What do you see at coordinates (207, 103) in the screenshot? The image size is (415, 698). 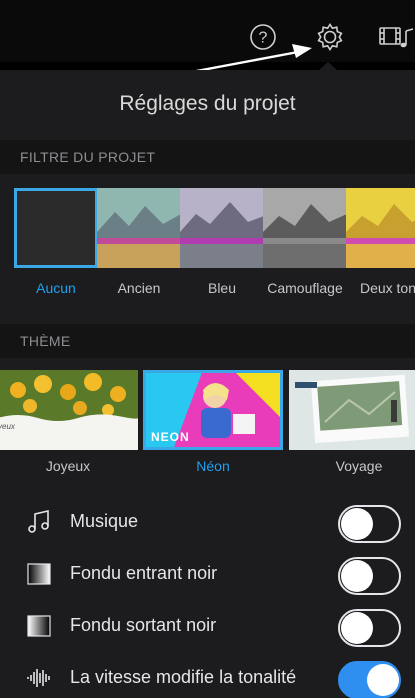 I see `panel-title: Réglages du projet` at bounding box center [207, 103].